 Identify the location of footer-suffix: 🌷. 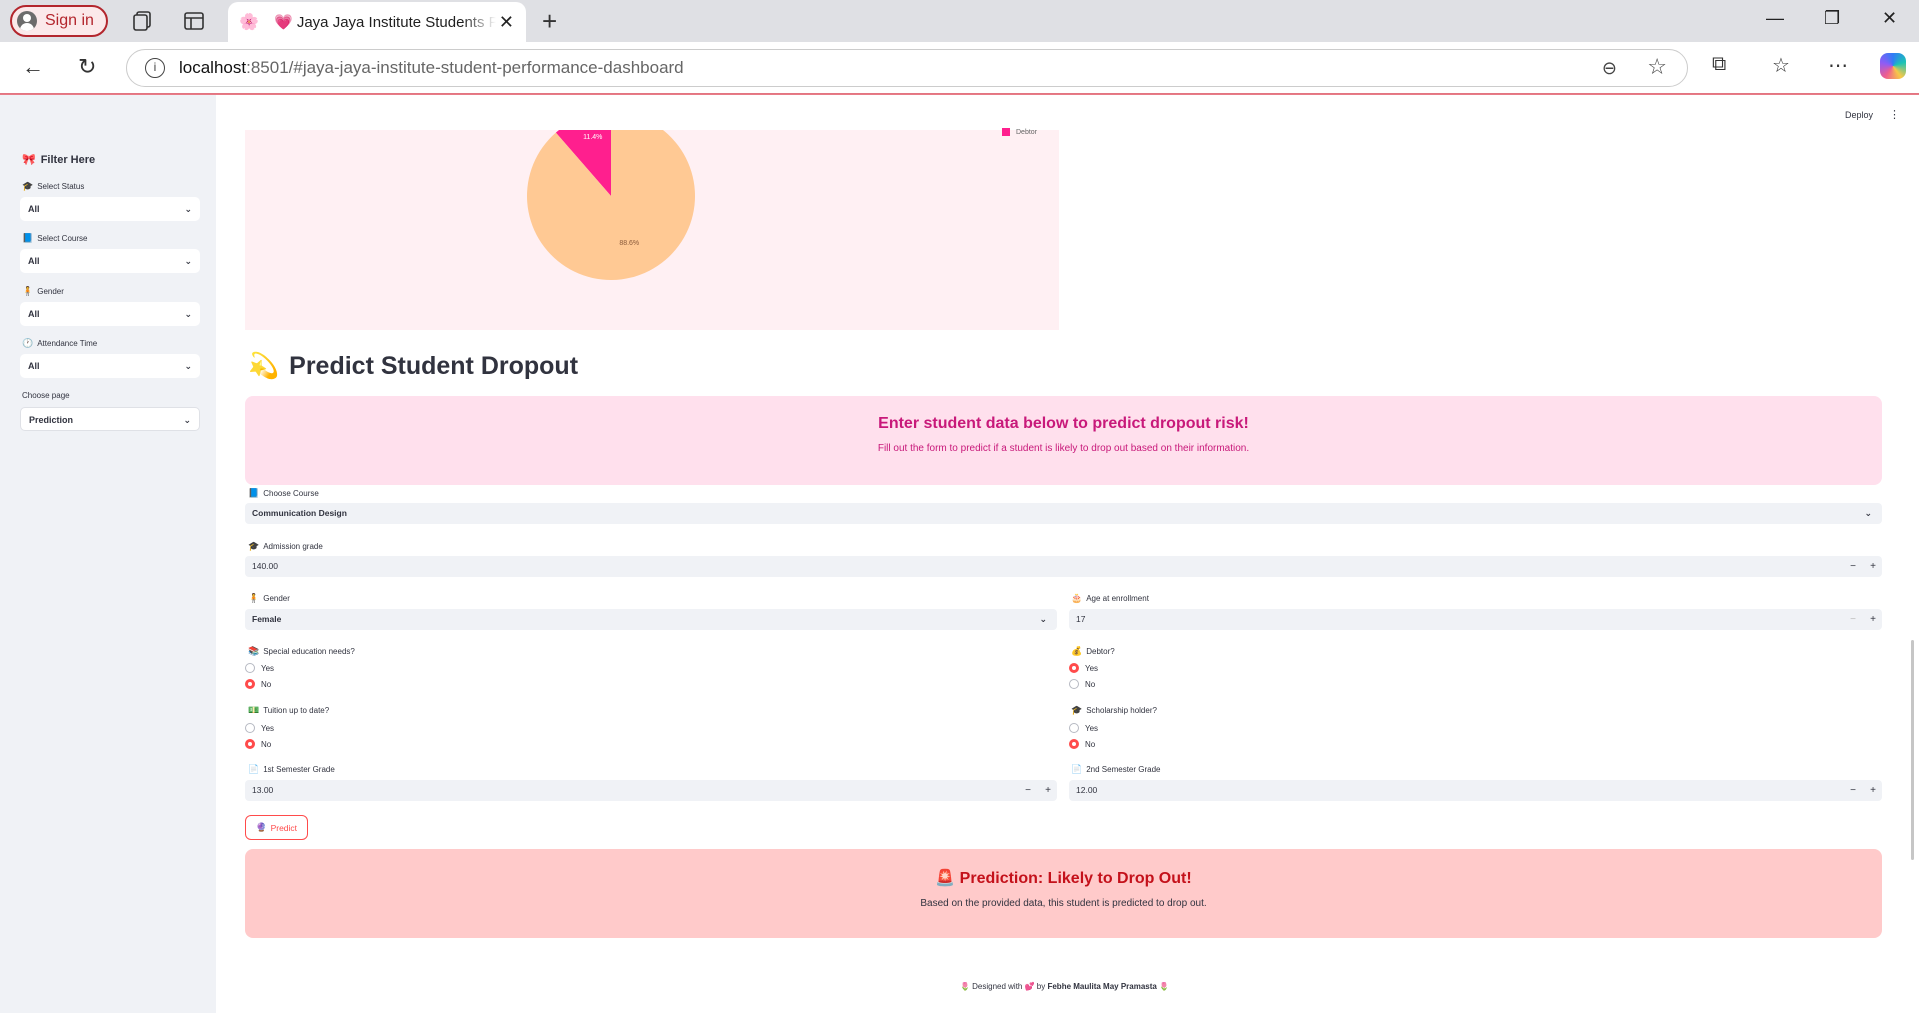
(1164, 986).